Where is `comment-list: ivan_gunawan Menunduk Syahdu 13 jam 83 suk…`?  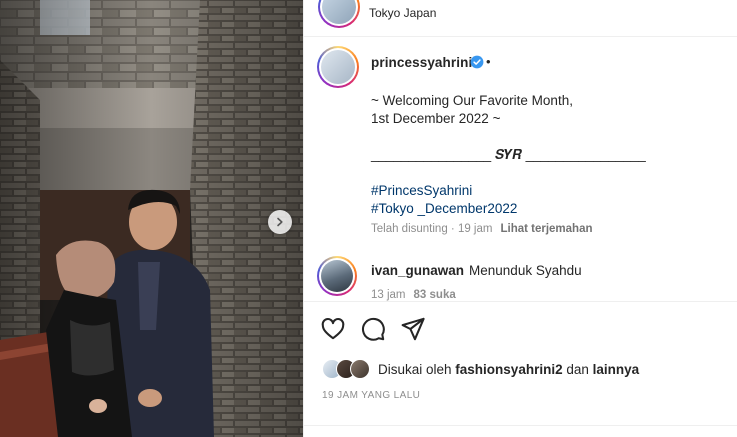 comment-list: ivan_gunawan Menunduk Syahdu 13 jam 83 suk… is located at coordinates (520, 275).